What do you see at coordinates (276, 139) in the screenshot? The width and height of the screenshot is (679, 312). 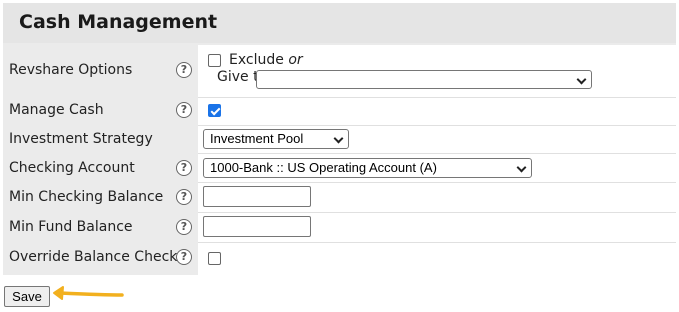 I see `investment-strategy-select: Investment Pool` at bounding box center [276, 139].